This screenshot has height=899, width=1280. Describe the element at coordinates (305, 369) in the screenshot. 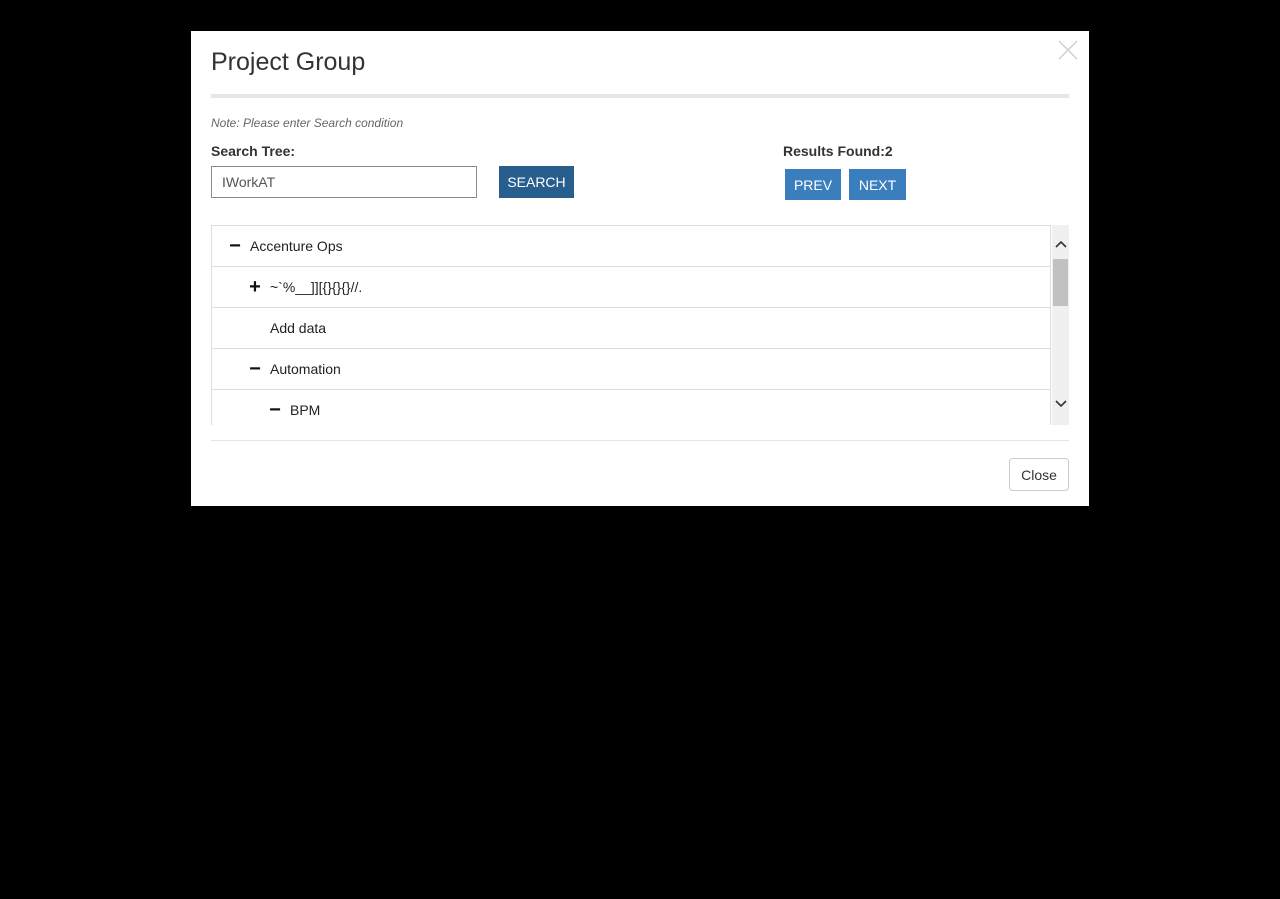

I see `tree-node-label: Automation` at that location.